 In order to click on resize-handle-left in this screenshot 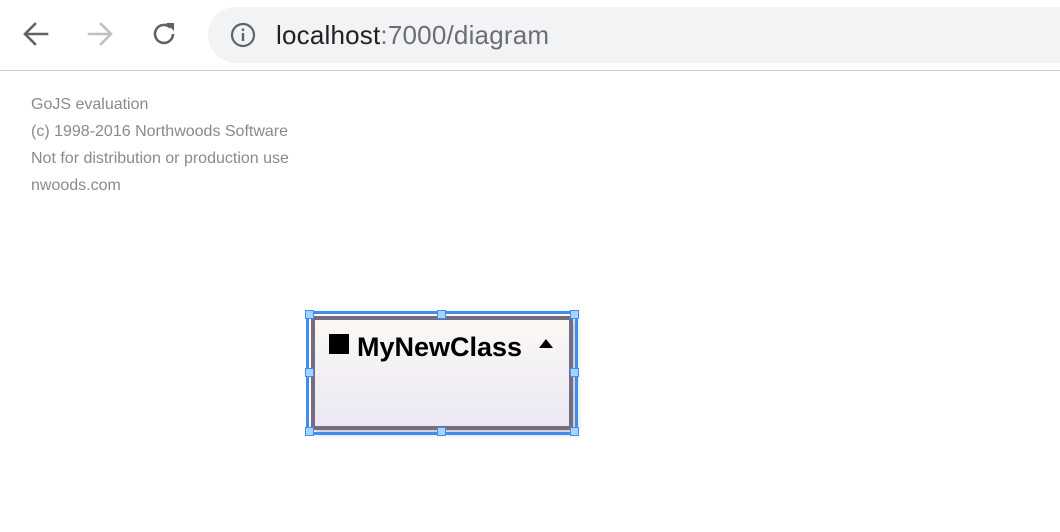, I will do `click(309, 372)`.